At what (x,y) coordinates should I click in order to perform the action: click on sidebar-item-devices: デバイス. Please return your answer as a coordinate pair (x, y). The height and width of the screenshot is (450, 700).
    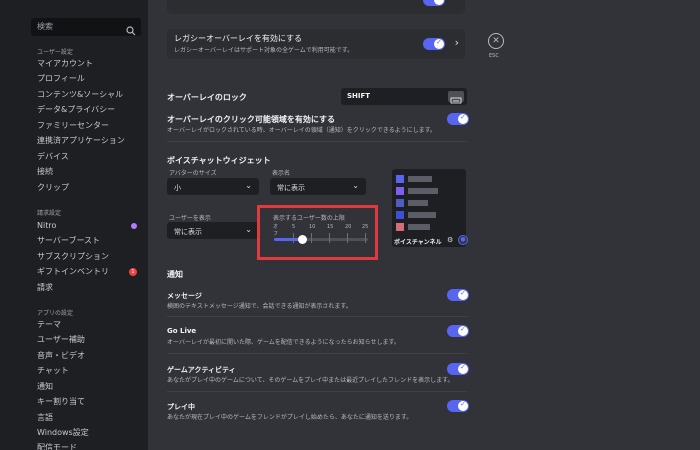
    Looking at the image, I should click on (90, 157).